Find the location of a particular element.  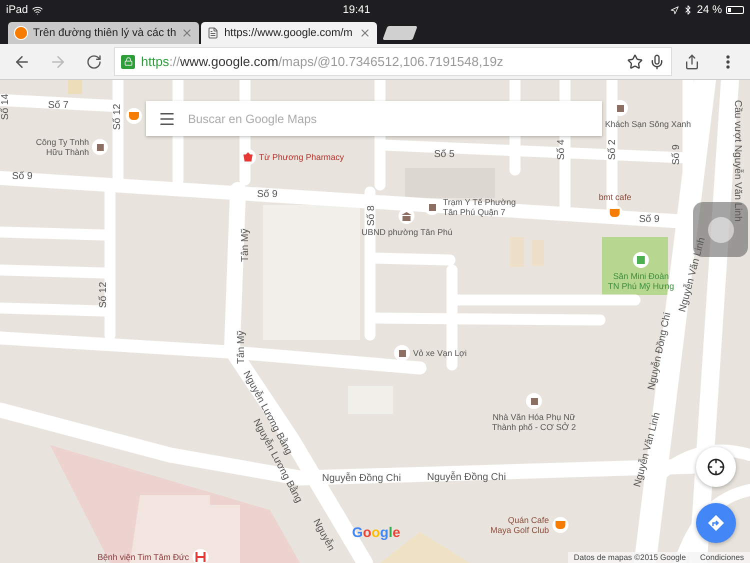

clock: 19:41 is located at coordinates (356, 10).